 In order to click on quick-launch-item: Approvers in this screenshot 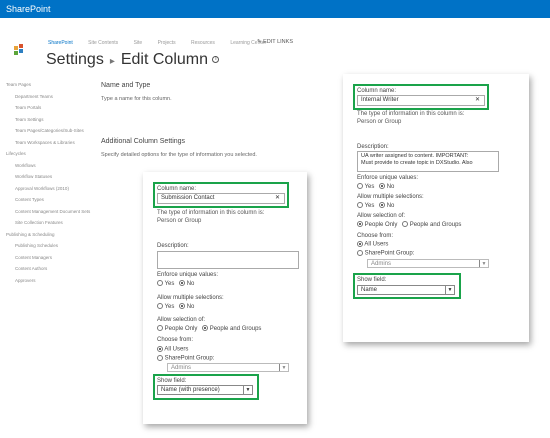, I will do `click(48, 283)`.